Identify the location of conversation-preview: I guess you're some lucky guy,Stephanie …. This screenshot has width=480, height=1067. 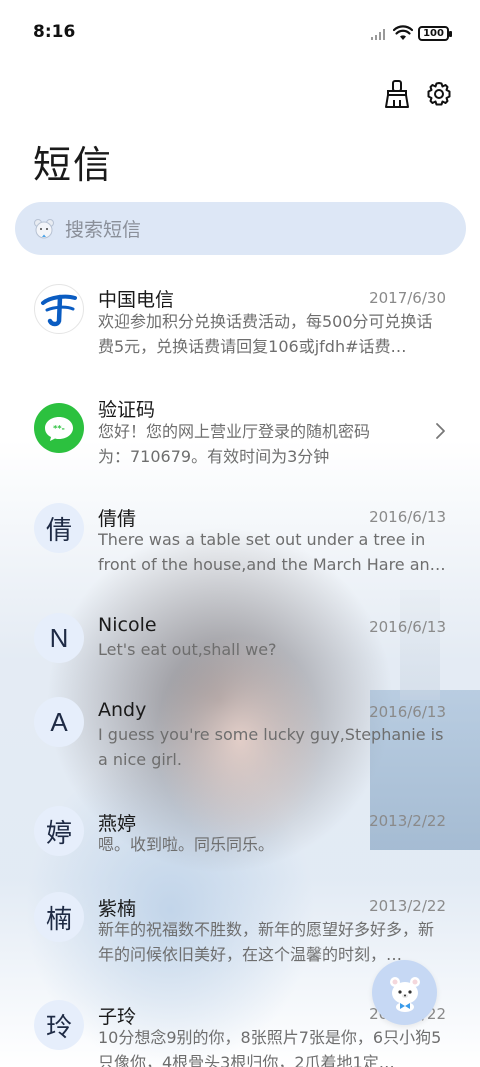
(271, 747).